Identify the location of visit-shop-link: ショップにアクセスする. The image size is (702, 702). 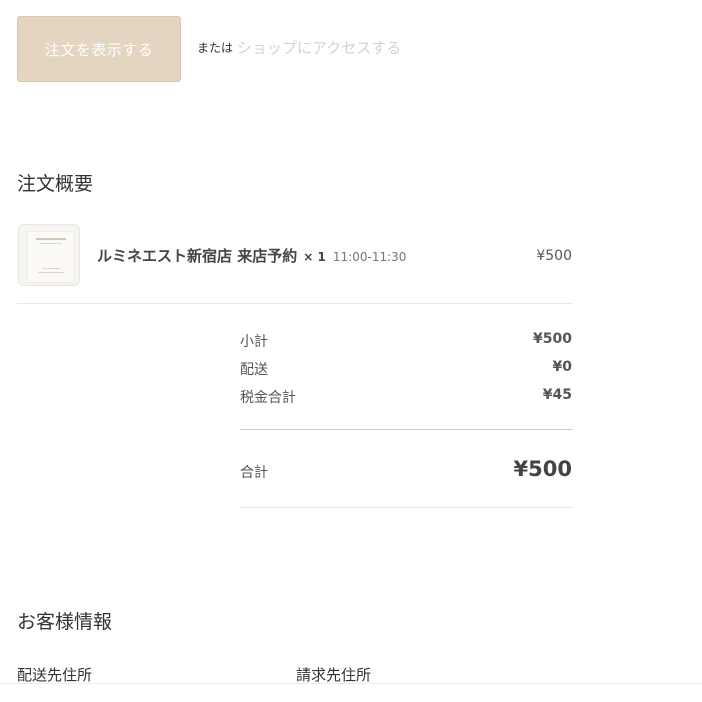
(319, 47).